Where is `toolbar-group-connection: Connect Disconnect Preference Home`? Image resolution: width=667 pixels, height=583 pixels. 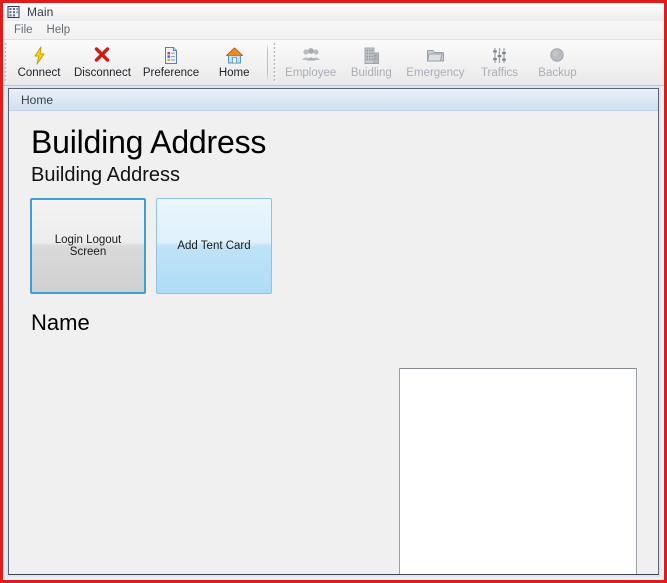 toolbar-group-connection: Connect Disconnect Preference Home is located at coordinates (136, 62).